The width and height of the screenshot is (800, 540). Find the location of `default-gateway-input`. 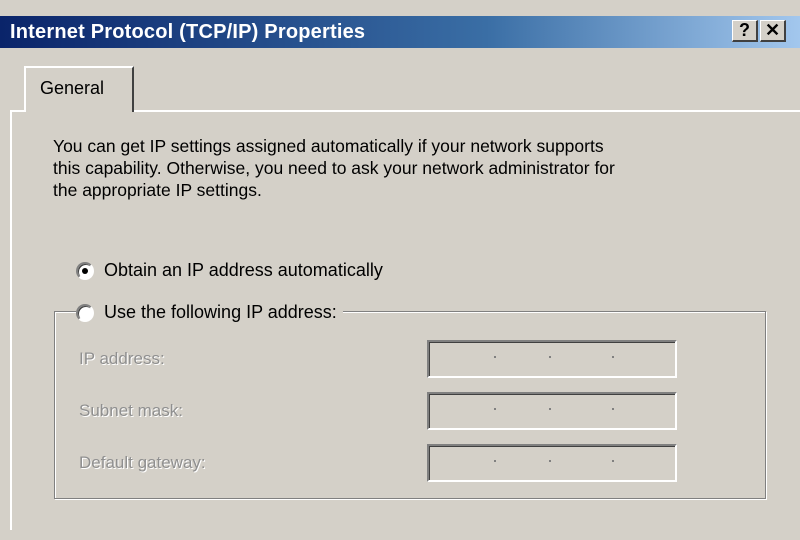

default-gateway-input is located at coordinates (552, 463).